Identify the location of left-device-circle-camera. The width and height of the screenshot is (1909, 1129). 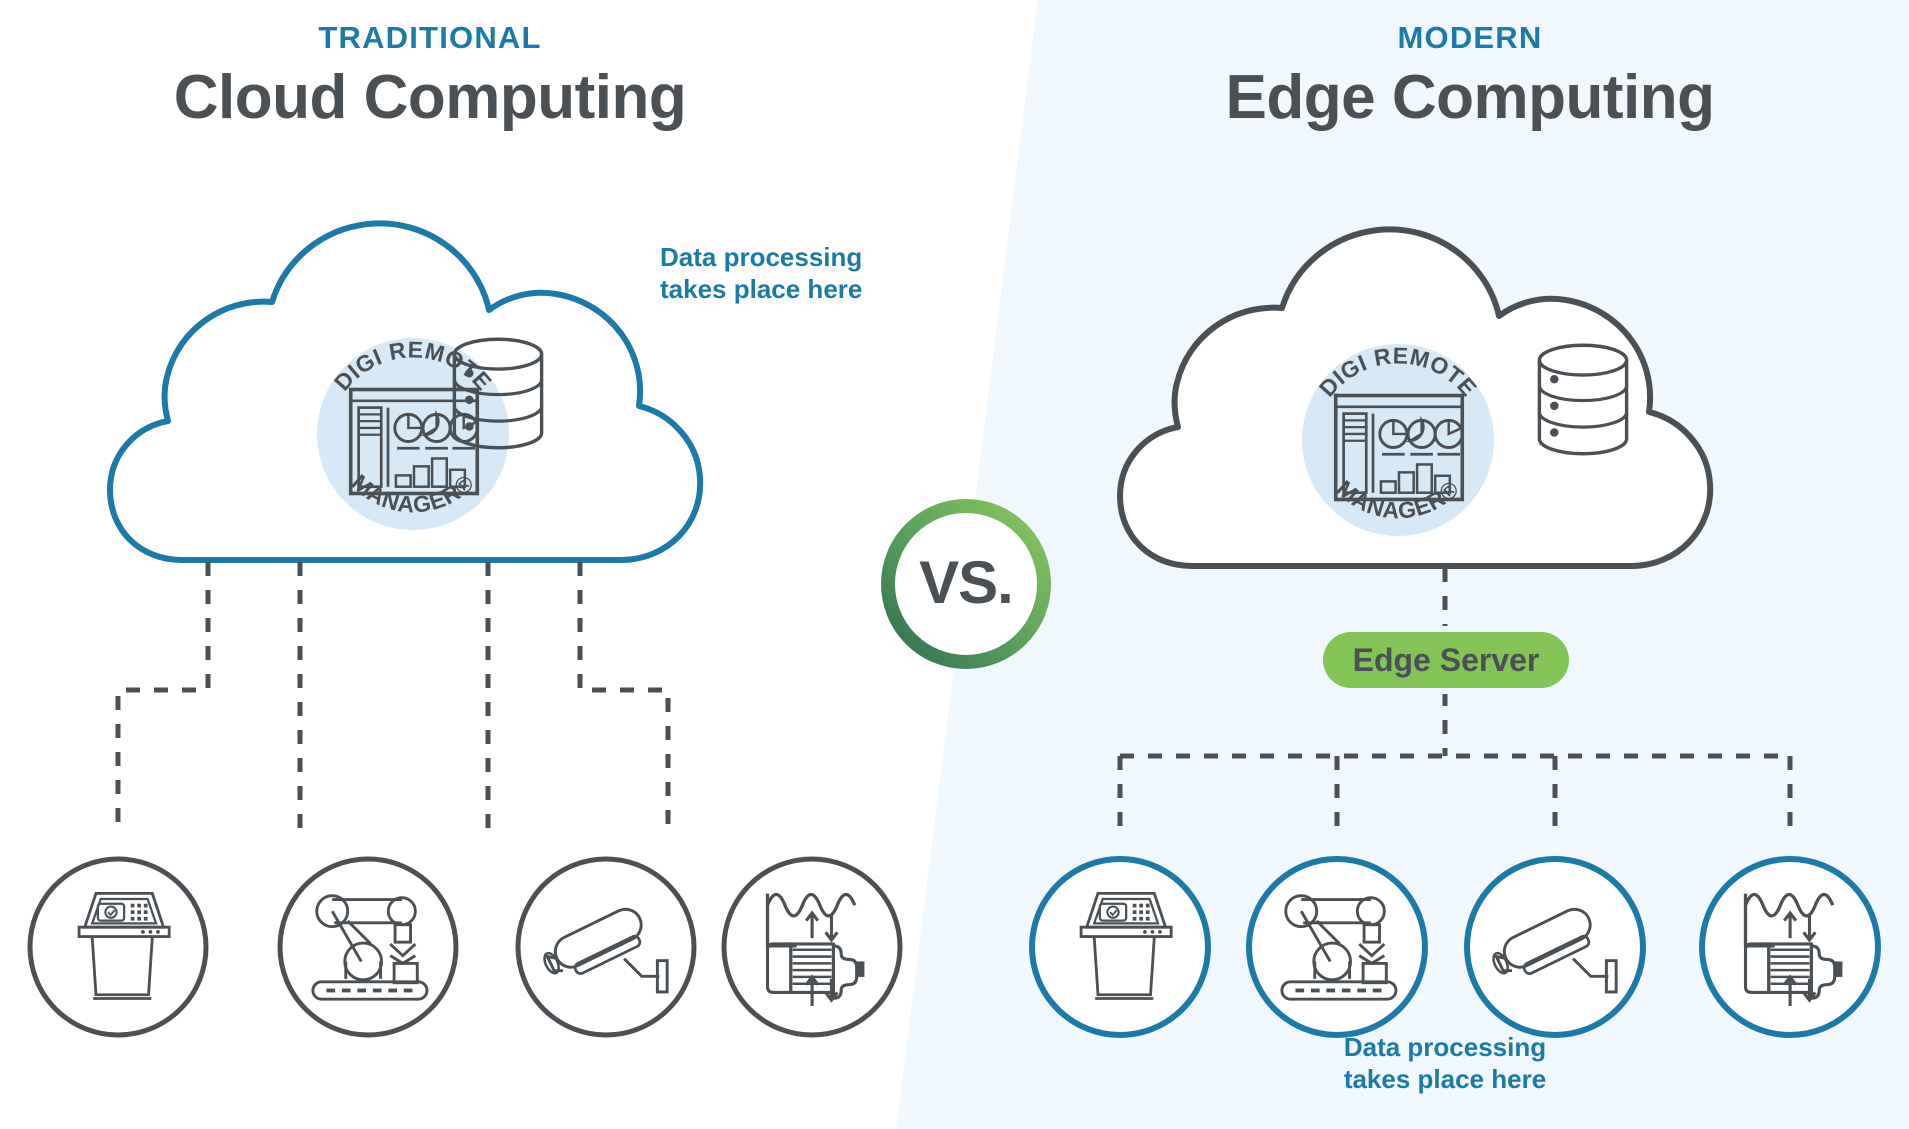
(606, 947).